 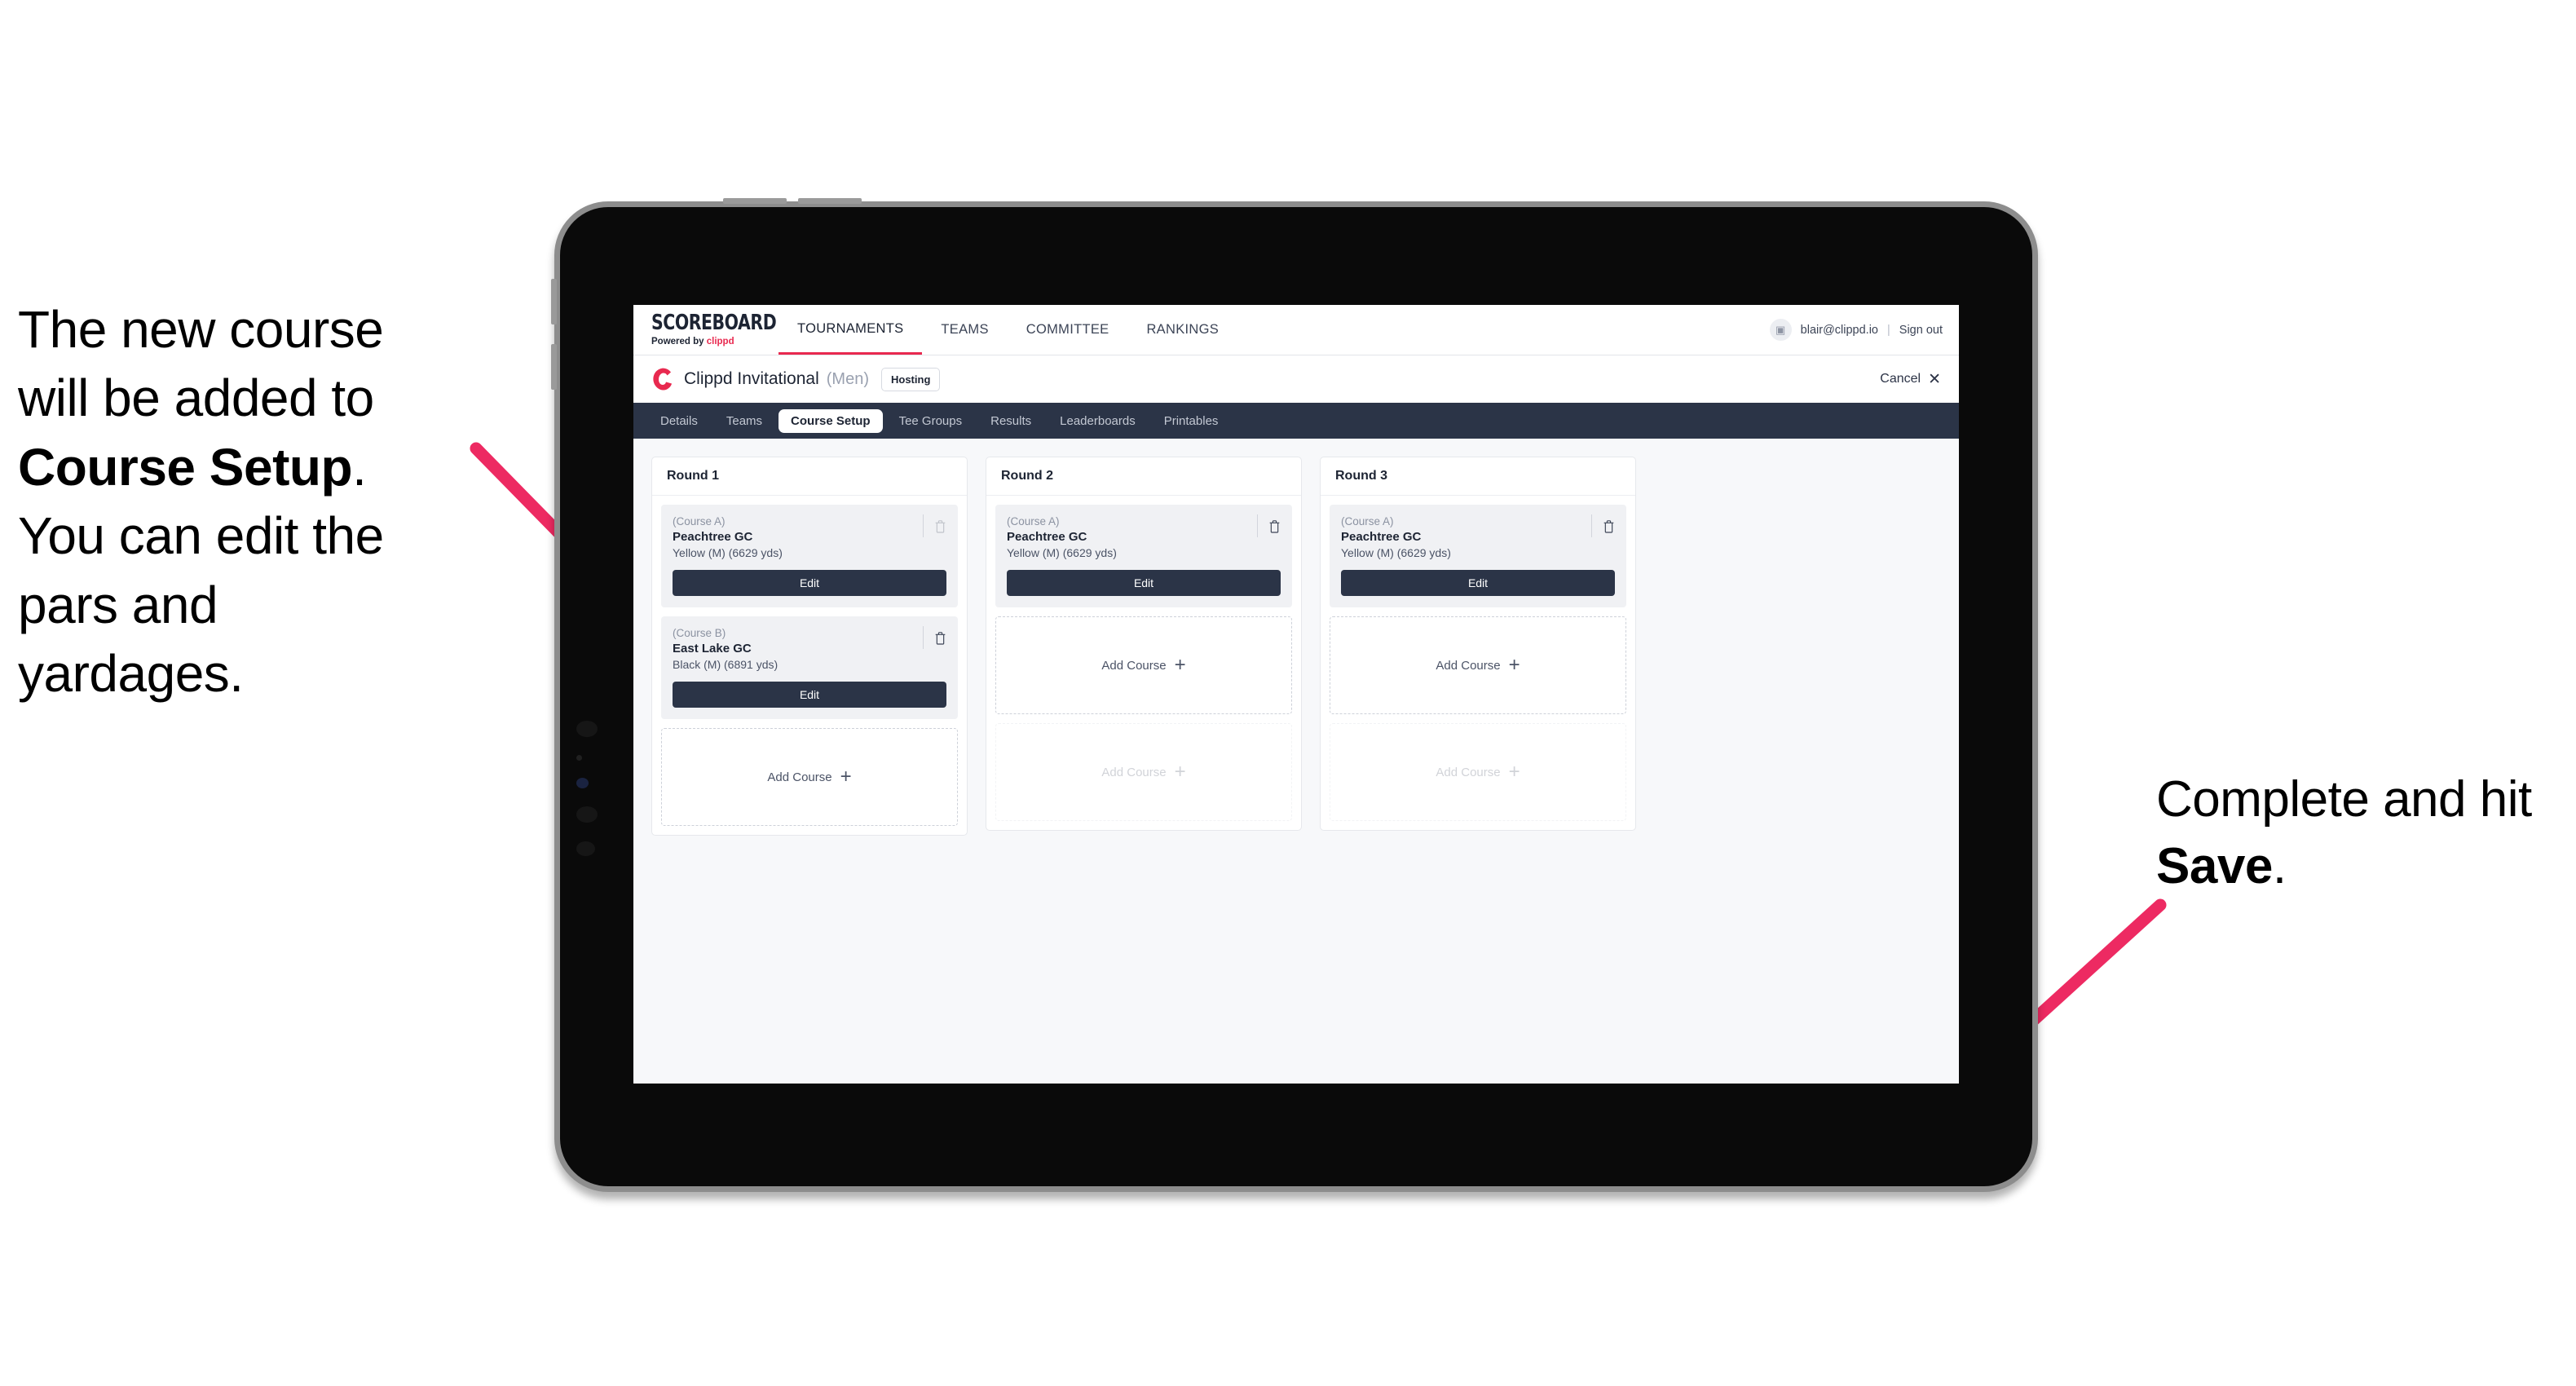 What do you see at coordinates (1143, 476) in the screenshot?
I see `round-title: Round 2` at bounding box center [1143, 476].